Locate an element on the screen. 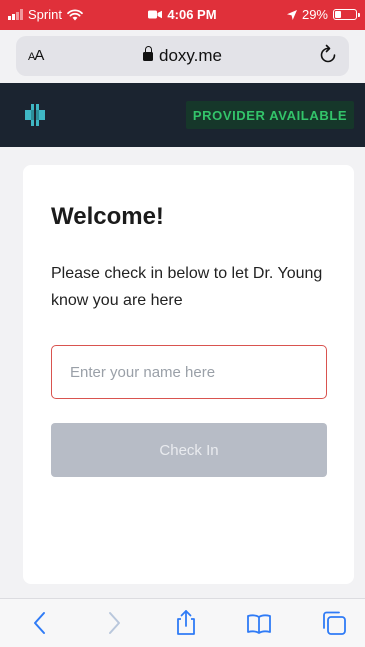 Image resolution: width=365 pixels, height=647 pixels. app-header: PROVIDER AVAILABLE is located at coordinates (182, 115).